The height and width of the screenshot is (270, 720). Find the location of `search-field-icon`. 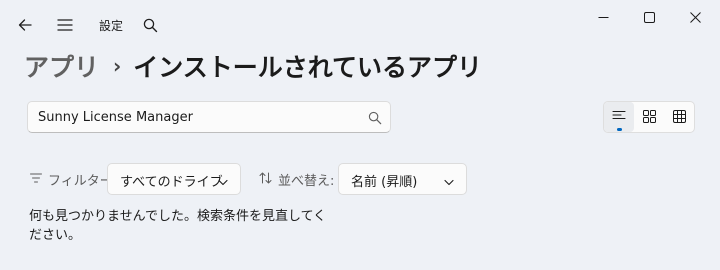

search-field-icon is located at coordinates (375, 117).